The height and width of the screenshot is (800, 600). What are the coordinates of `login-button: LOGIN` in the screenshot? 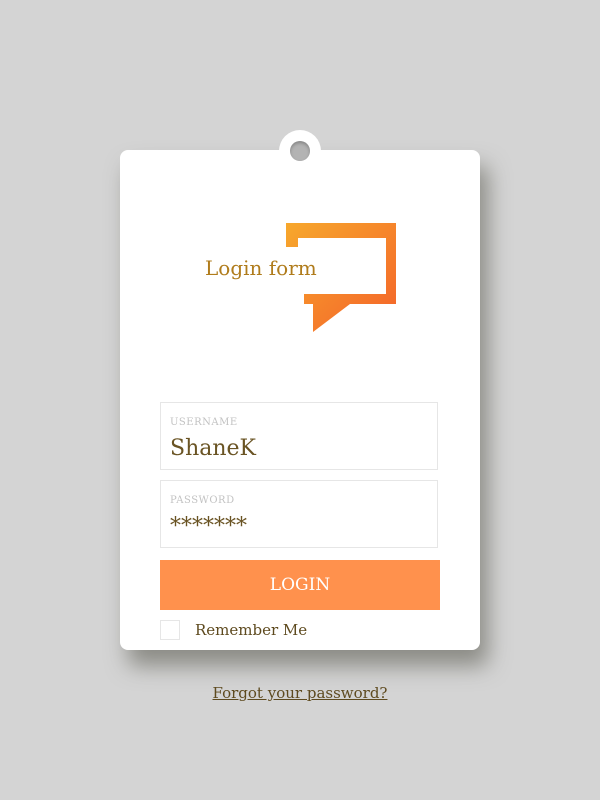 It's located at (300, 585).